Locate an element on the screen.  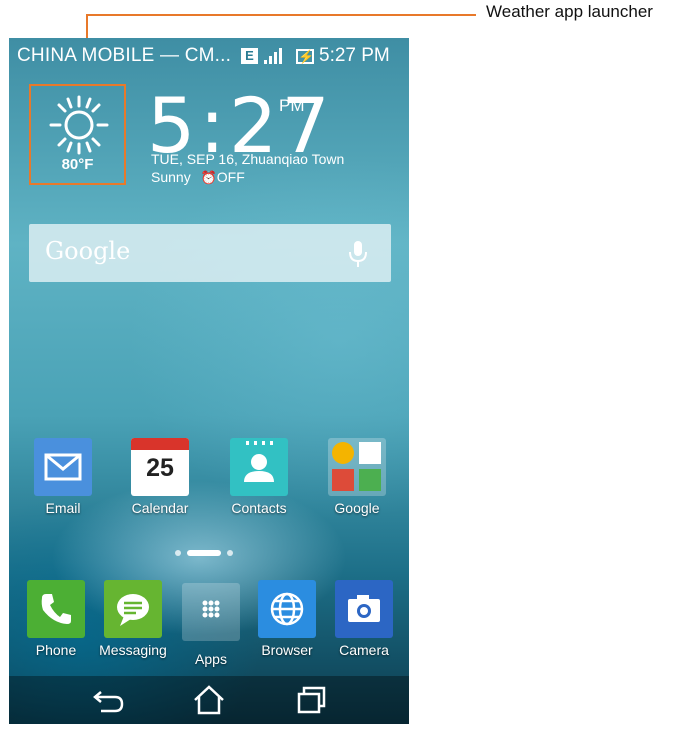
app-email: Email is located at coordinates (63, 477).